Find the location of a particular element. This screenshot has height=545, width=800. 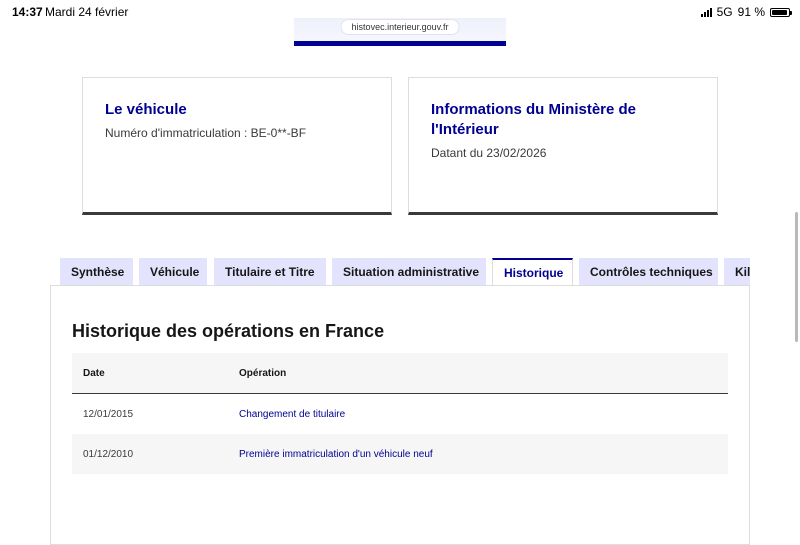

data-date: Datant du 23/02/2026 is located at coordinates (489, 153).